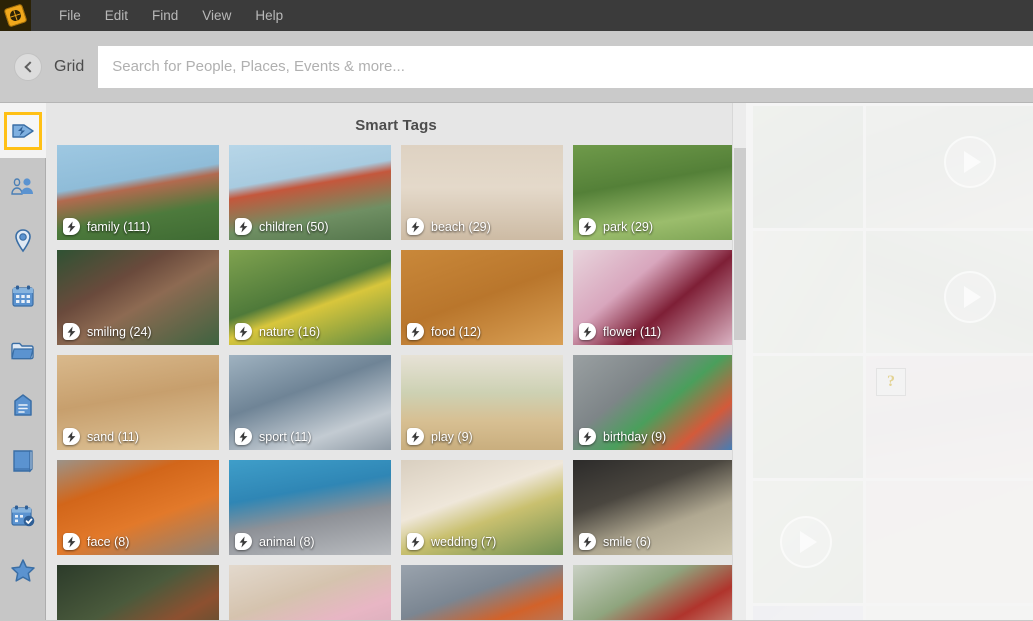 This screenshot has width=1033, height=621. Describe the element at coordinates (464, 541) in the screenshot. I see `smart-tag-label: wedding (7)` at that location.